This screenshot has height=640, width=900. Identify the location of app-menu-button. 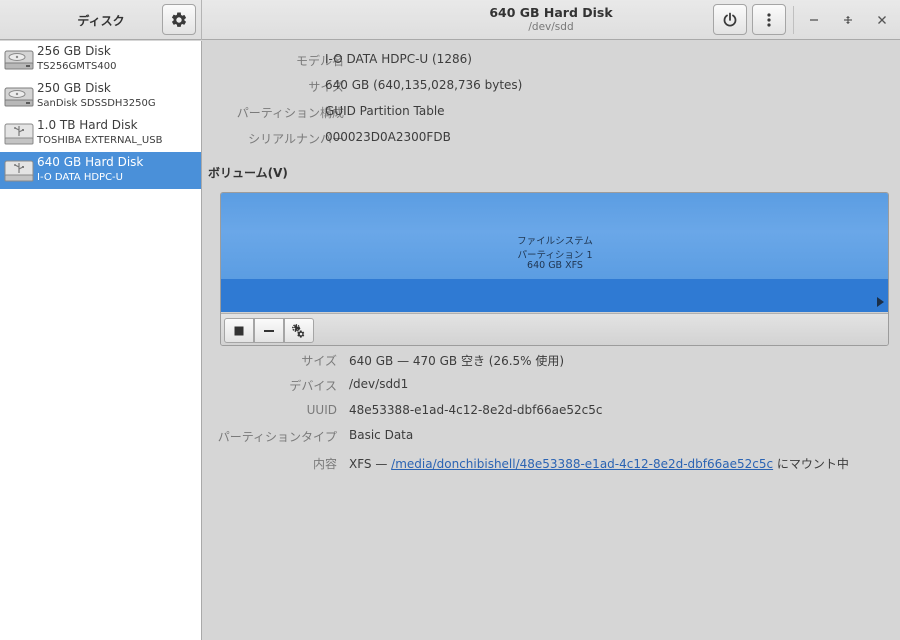
(179, 19).